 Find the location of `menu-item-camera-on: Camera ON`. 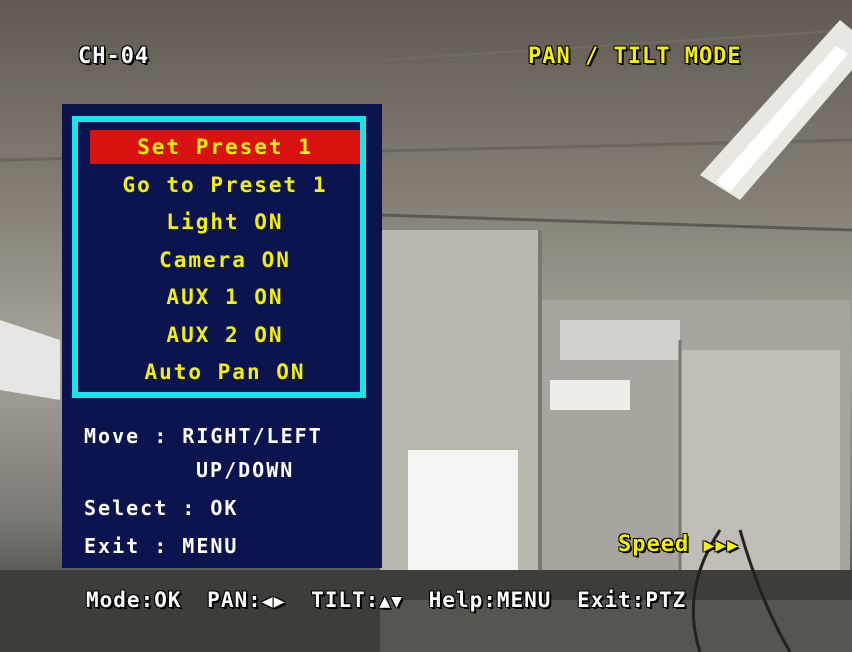

menu-item-camera-on: Camera ON is located at coordinates (225, 260).